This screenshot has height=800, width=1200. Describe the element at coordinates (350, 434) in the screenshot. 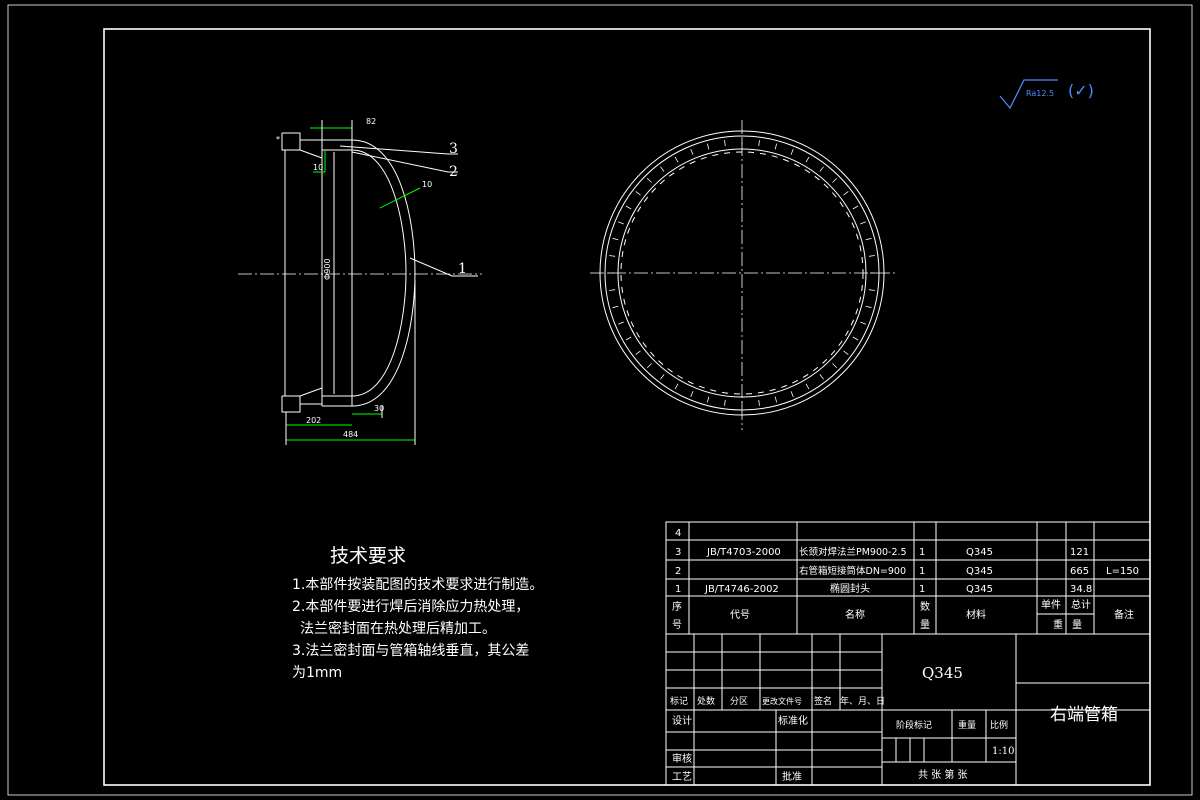

I see `dim-overall: 484` at that location.